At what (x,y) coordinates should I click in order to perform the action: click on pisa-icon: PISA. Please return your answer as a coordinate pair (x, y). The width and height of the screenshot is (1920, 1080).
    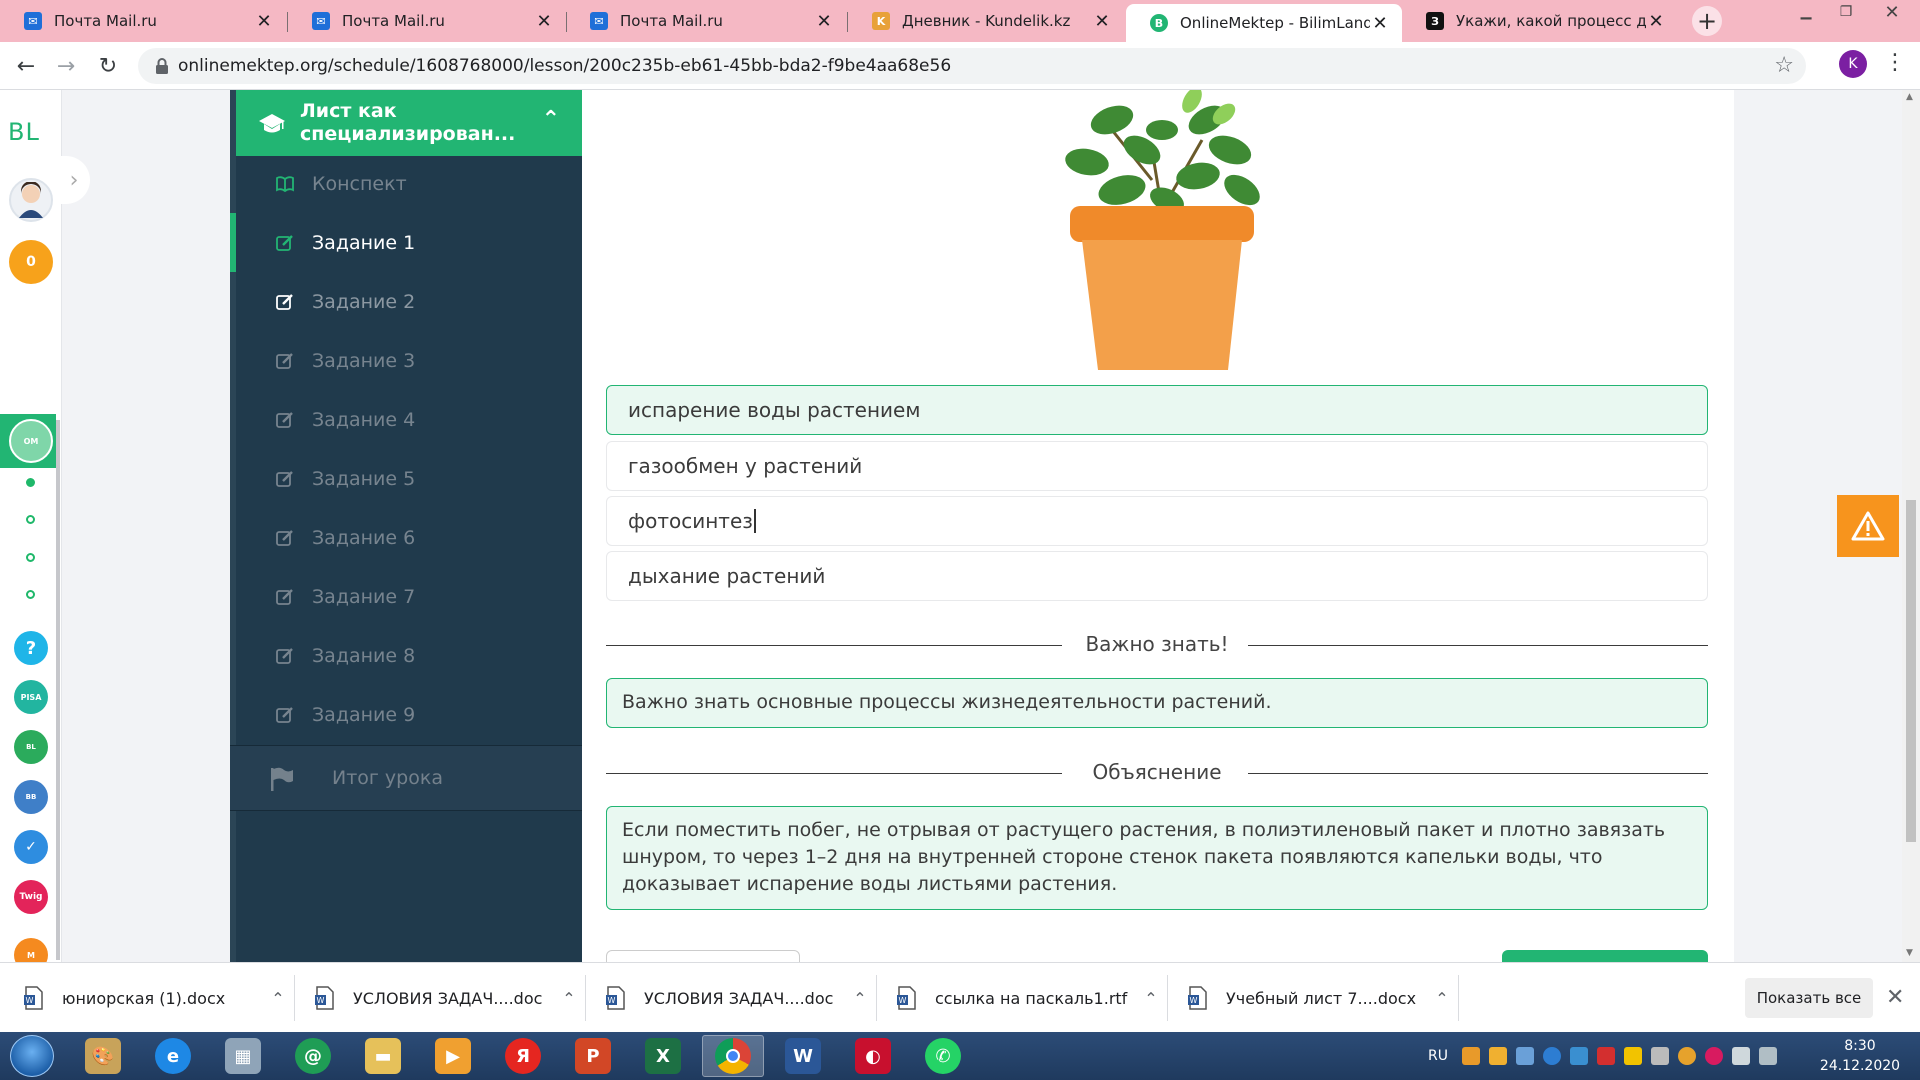
    Looking at the image, I should click on (31, 697).